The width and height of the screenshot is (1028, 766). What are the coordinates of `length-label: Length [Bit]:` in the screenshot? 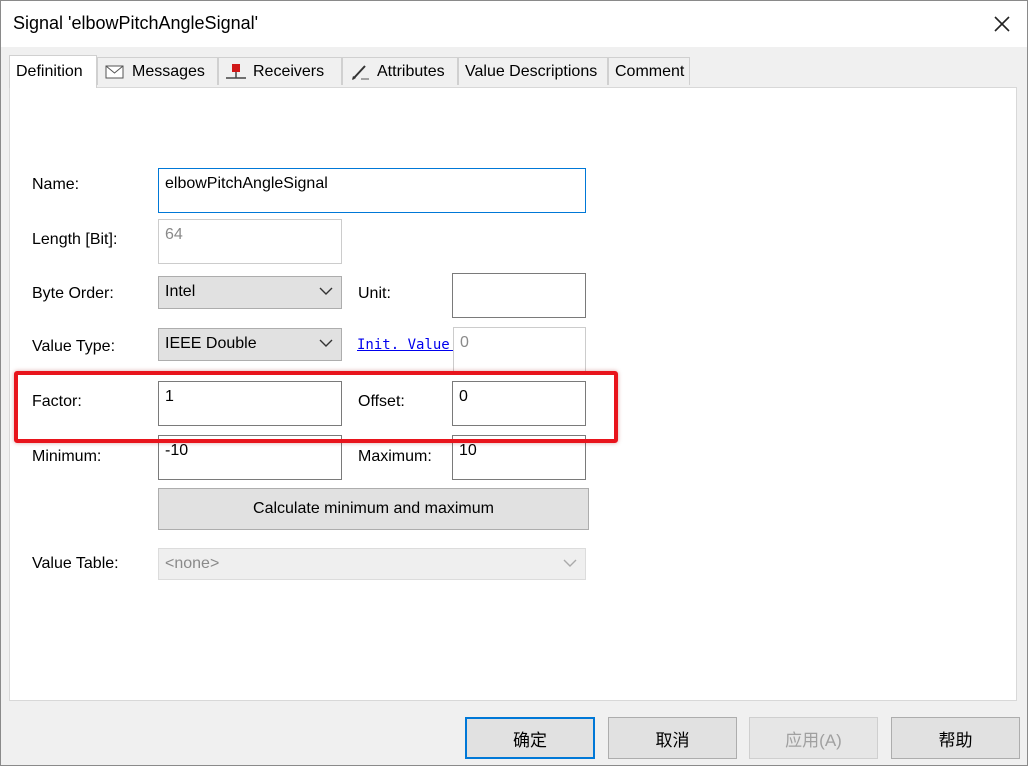 It's located at (75, 239).